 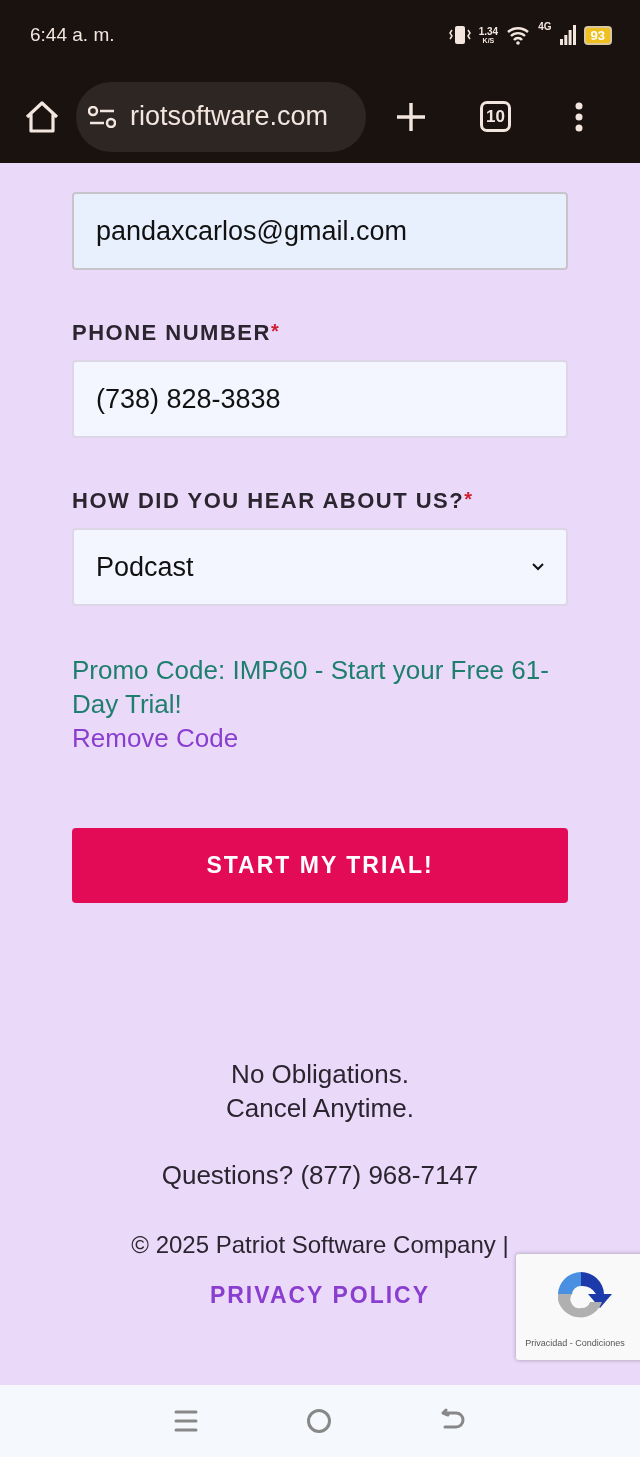 I want to click on url-text: riotsoftware.com, so click(x=229, y=116).